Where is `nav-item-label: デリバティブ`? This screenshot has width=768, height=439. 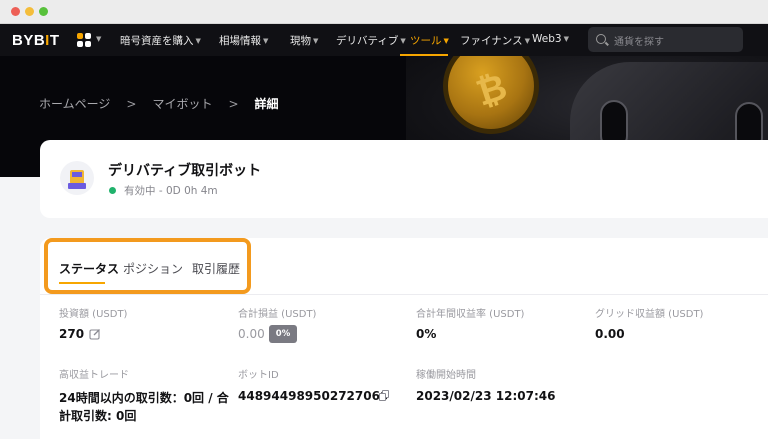 nav-item-label: デリバティブ is located at coordinates (367, 41).